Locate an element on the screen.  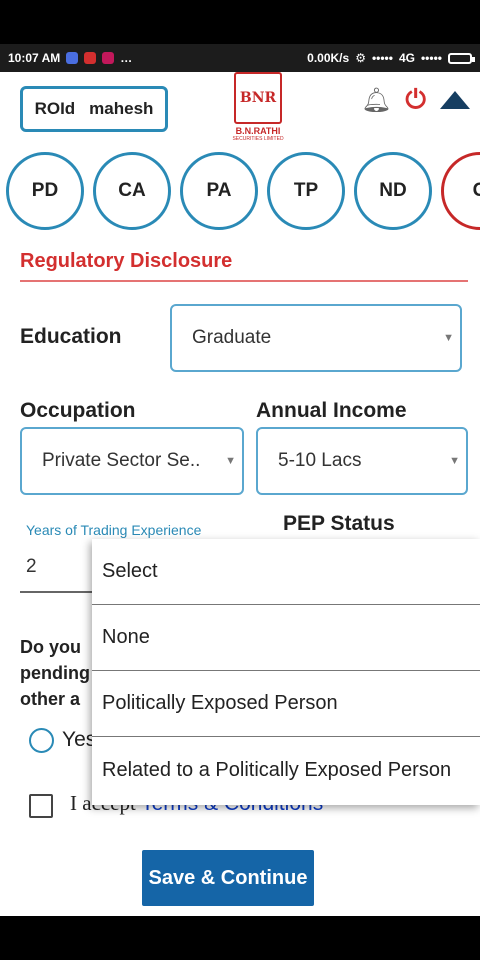
power-icon: ⏻ is located at coordinates (415, 100).